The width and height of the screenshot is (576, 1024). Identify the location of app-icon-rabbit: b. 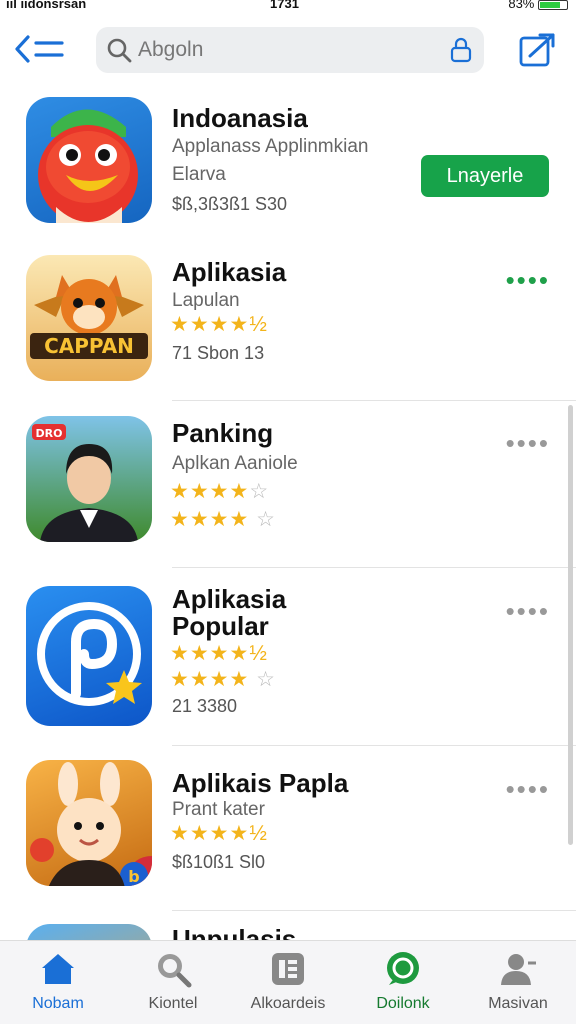
(89, 823).